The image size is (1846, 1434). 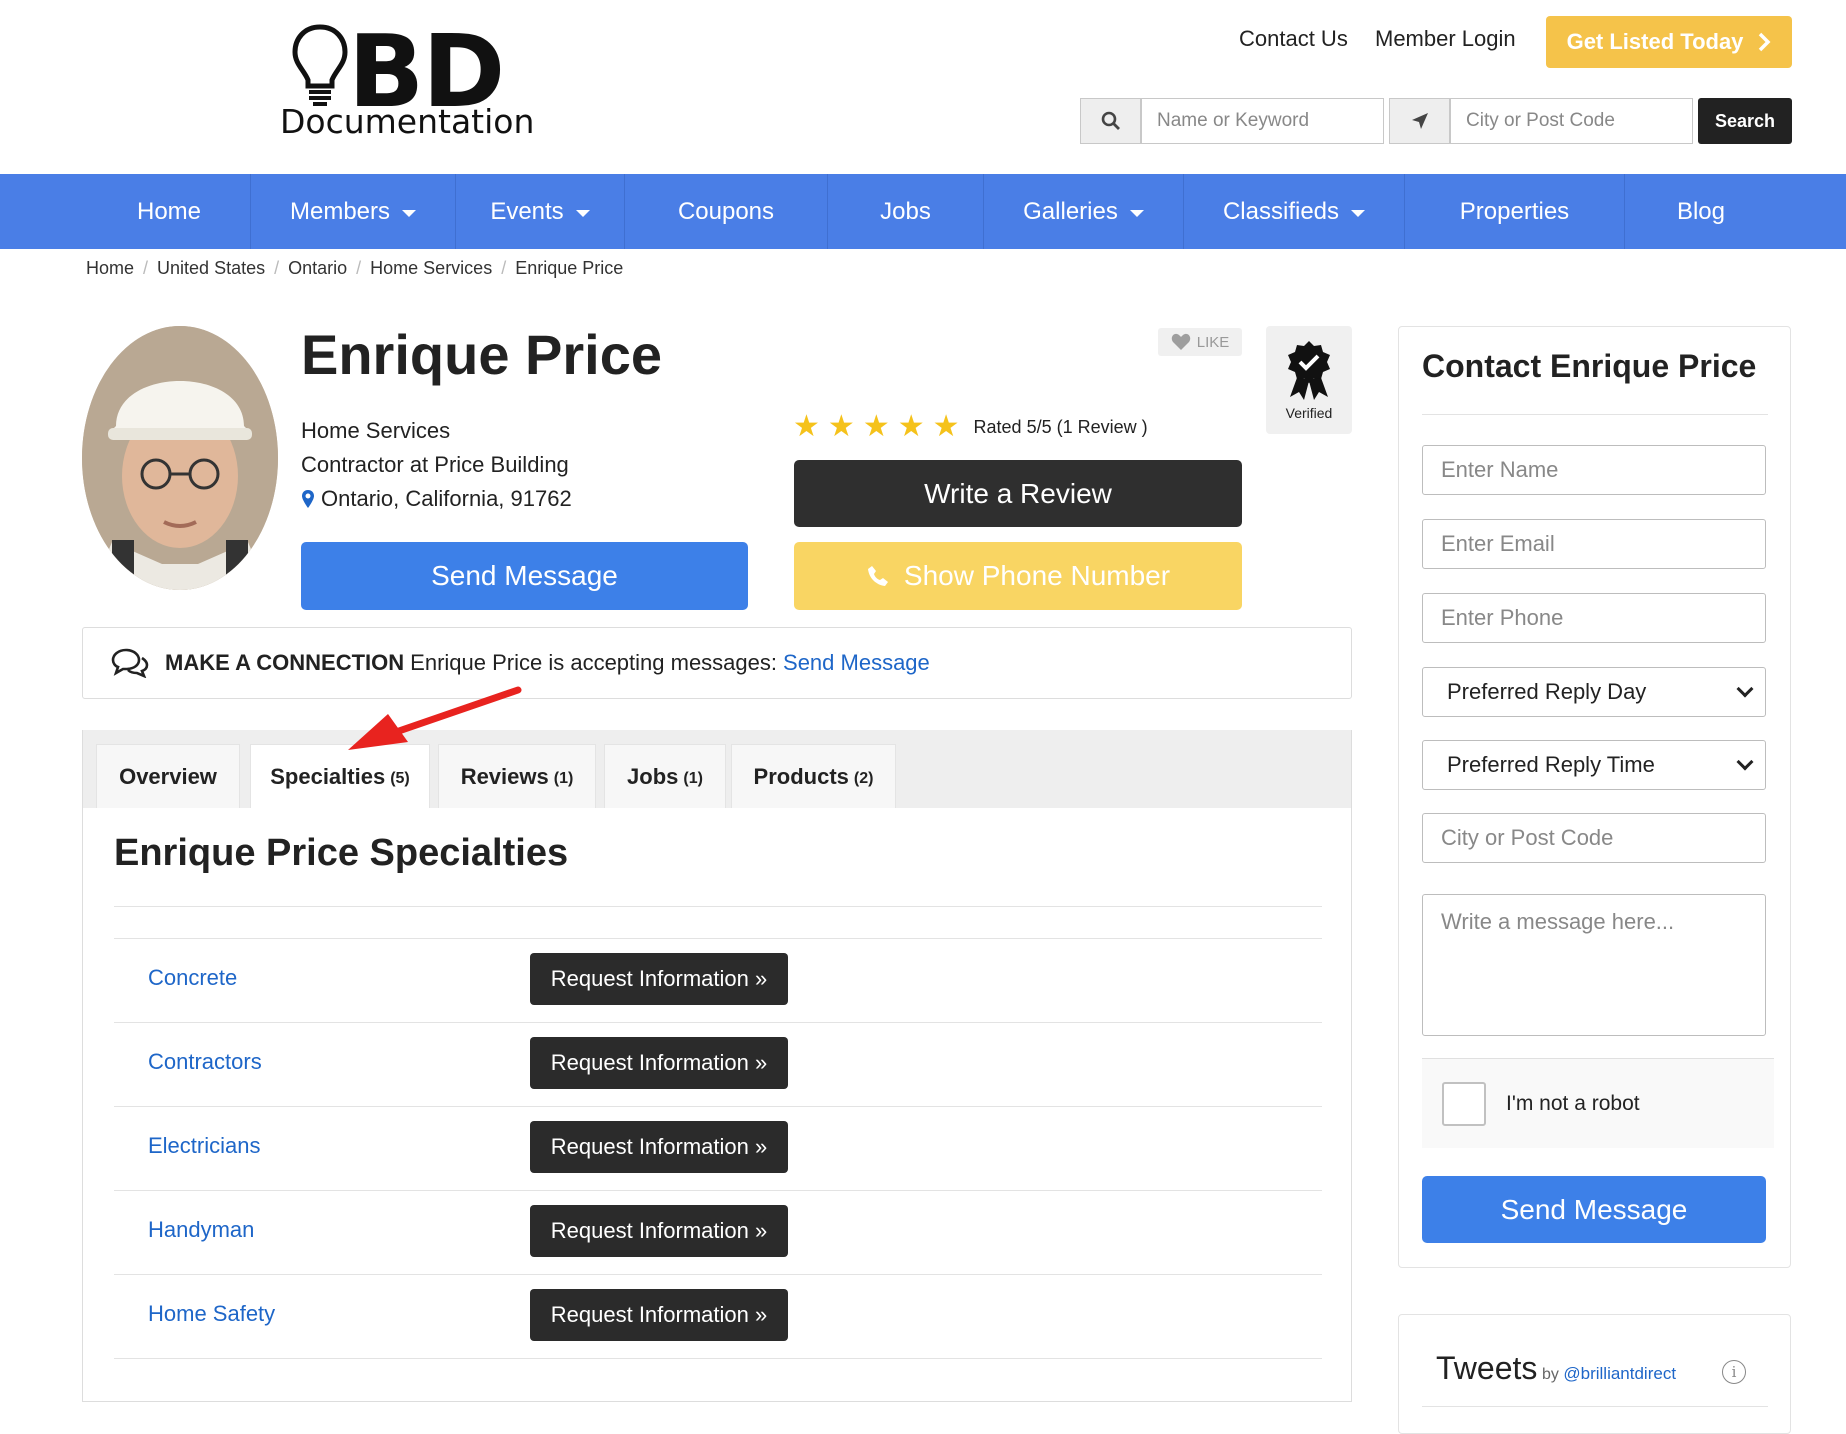 I want to click on specialty-link-home-safety: Home Safety, so click(x=211, y=1314).